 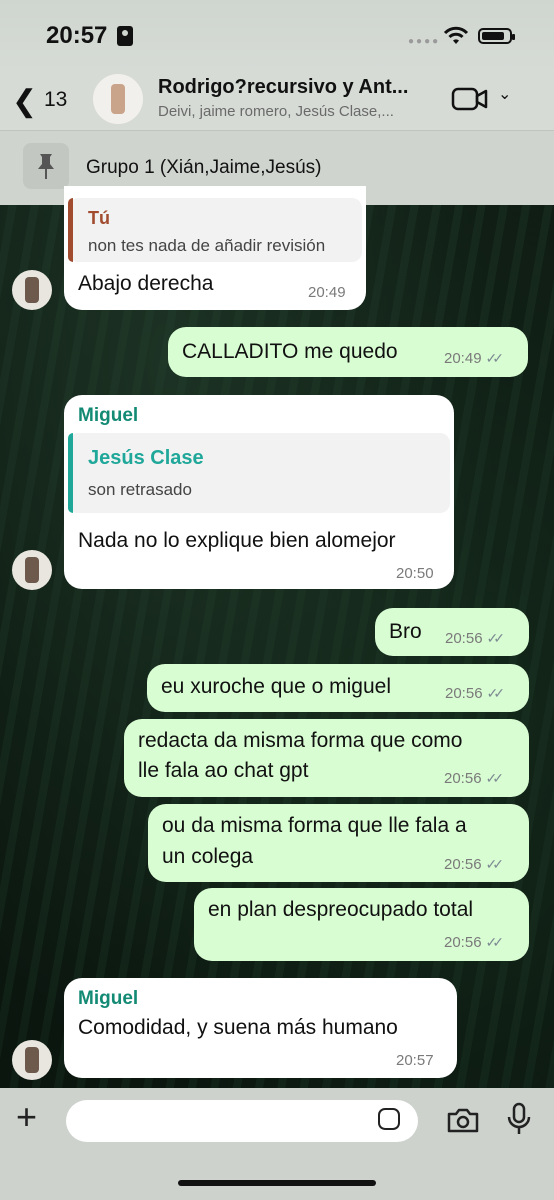 I want to click on message-text: Comodidad, y suena más humano, so click(x=238, y=1027).